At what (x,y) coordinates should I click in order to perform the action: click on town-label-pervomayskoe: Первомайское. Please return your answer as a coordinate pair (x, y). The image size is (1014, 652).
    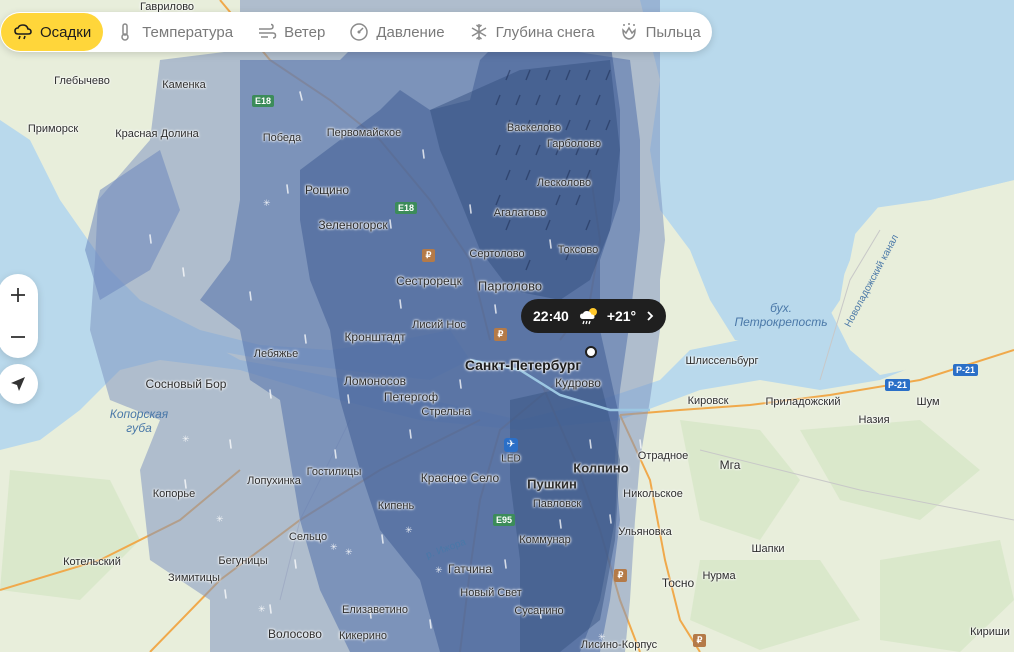
    Looking at the image, I should click on (364, 133).